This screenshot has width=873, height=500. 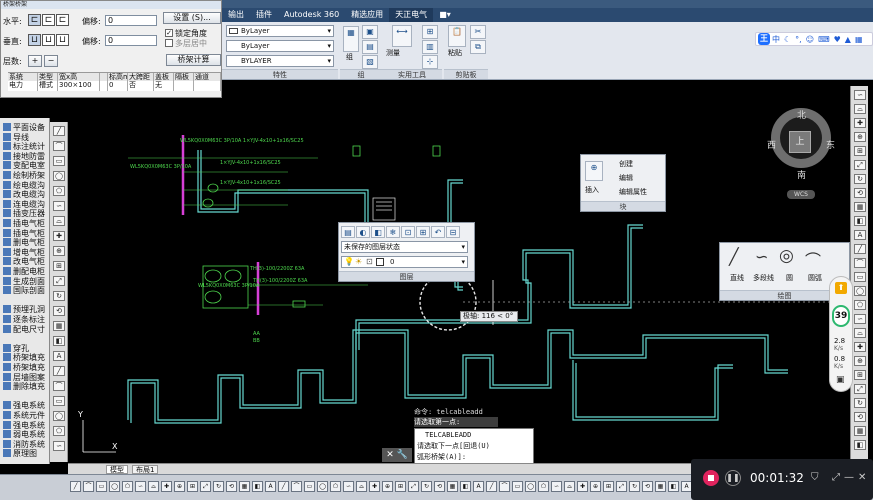 I want to click on color-dropdown: ByLayer, so click(x=280, y=31).